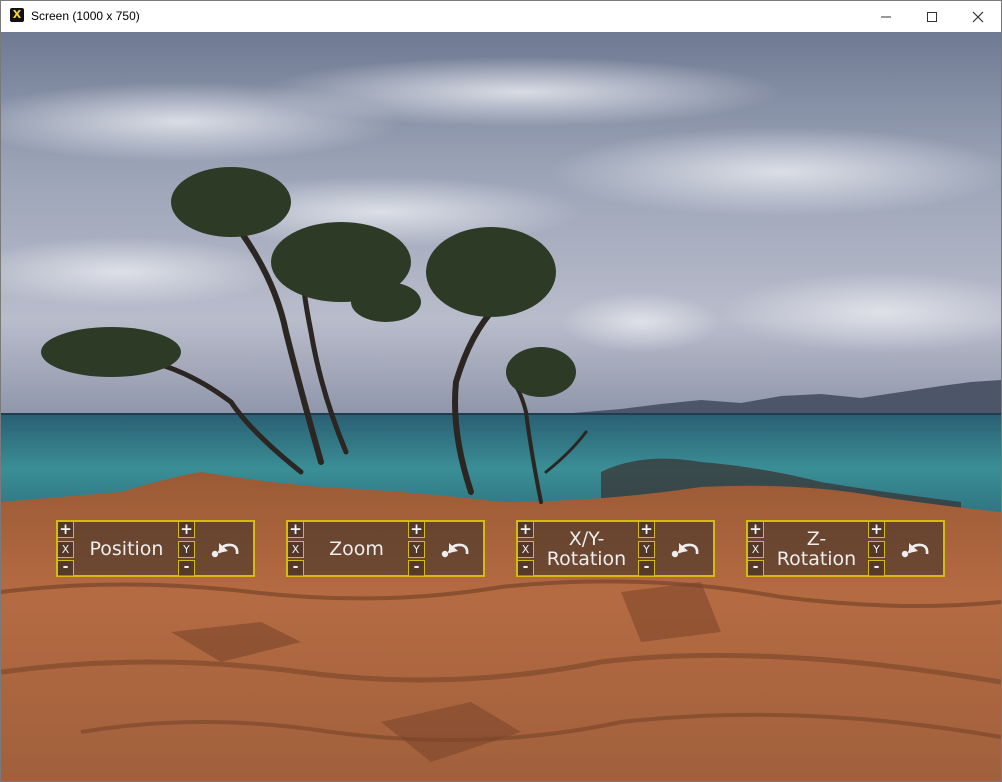 Image resolution: width=1002 pixels, height=782 pixels. I want to click on zoom-x-minus-button: -, so click(295, 568).